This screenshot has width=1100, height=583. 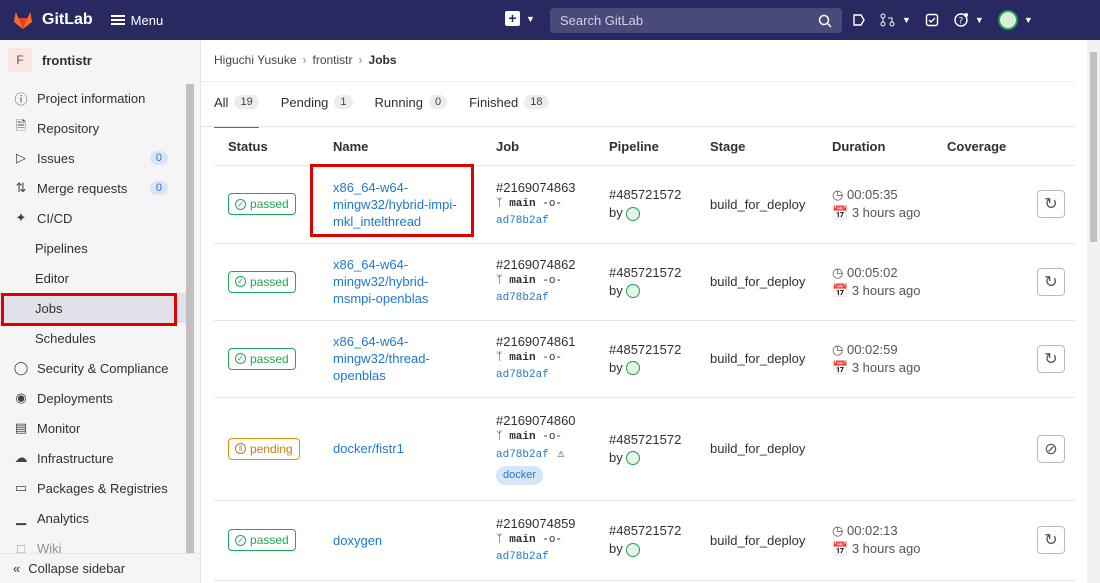 What do you see at coordinates (333, 60) in the screenshot?
I see `breadcrumb-project-link: frontistr` at bounding box center [333, 60].